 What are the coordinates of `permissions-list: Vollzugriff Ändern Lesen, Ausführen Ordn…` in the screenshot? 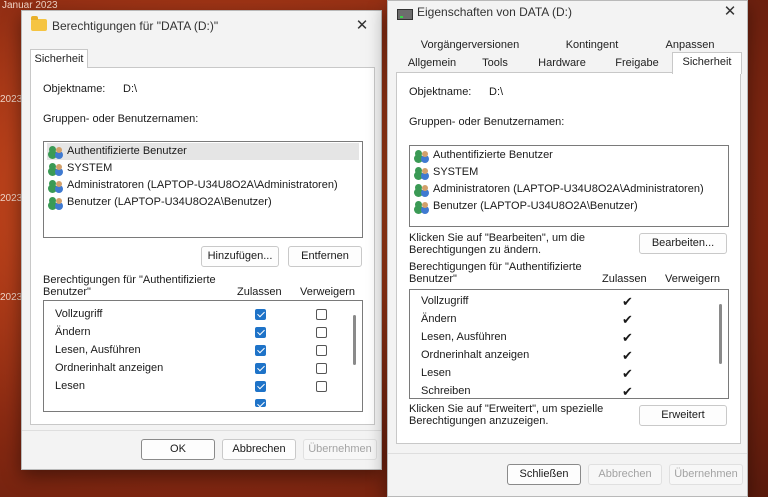 It's located at (203, 356).